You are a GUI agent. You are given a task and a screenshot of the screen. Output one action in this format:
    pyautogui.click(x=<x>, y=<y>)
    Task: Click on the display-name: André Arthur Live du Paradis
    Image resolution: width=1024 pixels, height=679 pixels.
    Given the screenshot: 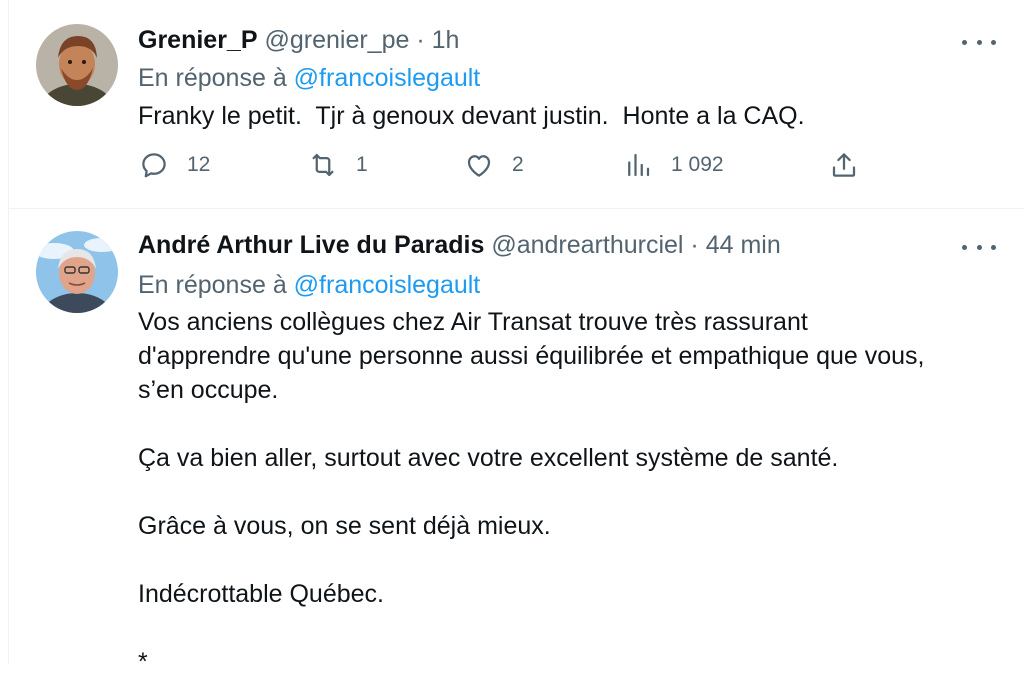 What is the action you would take?
    pyautogui.click(x=311, y=245)
    